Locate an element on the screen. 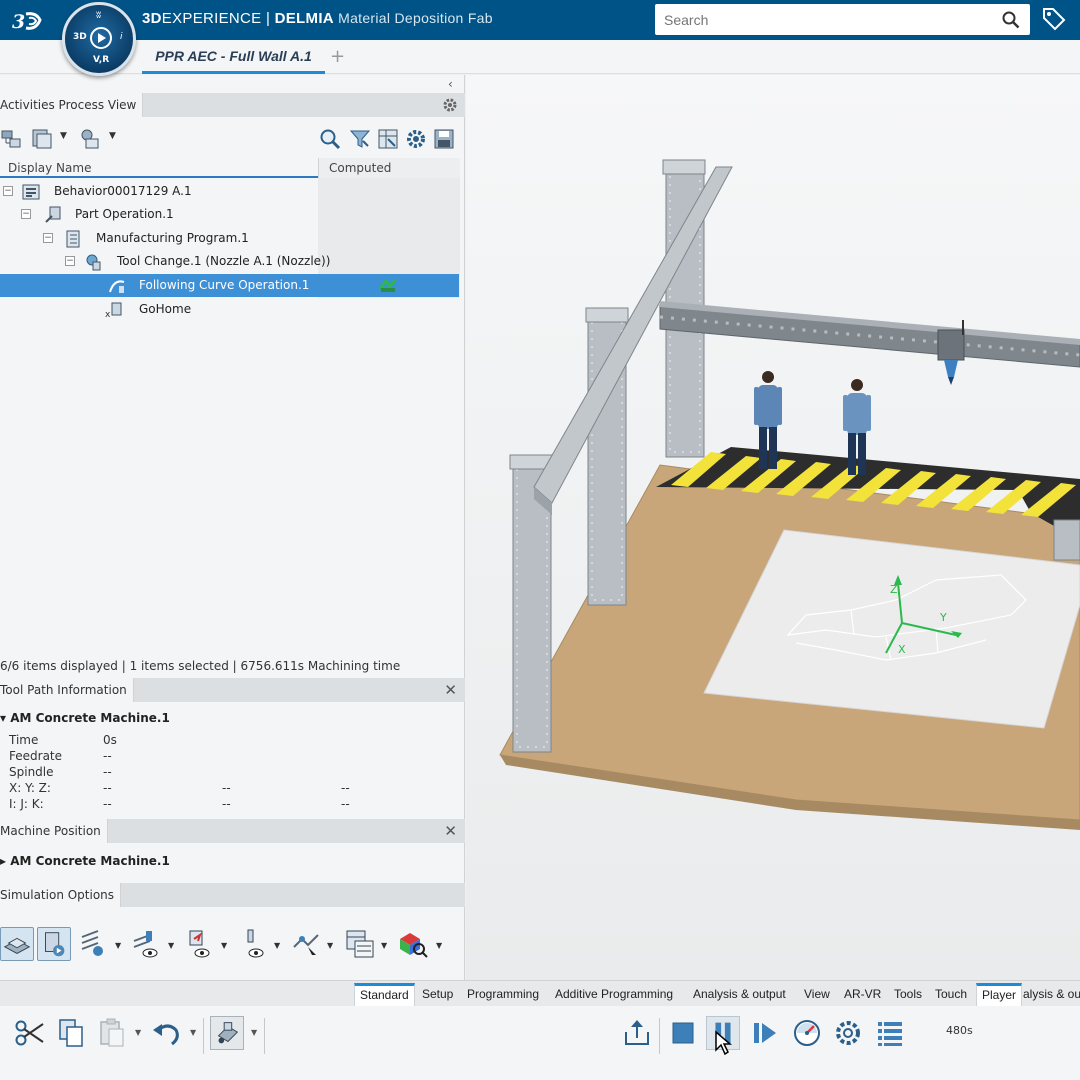  compass-play-icon is located at coordinates (101, 38).